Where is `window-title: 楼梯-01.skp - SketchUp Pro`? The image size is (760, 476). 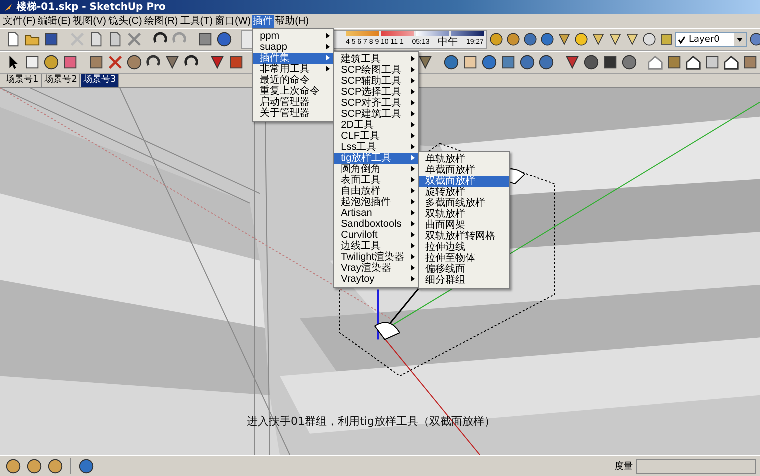
window-title: 楼梯-01.skp - SketchUp Pro is located at coordinates (91, 7).